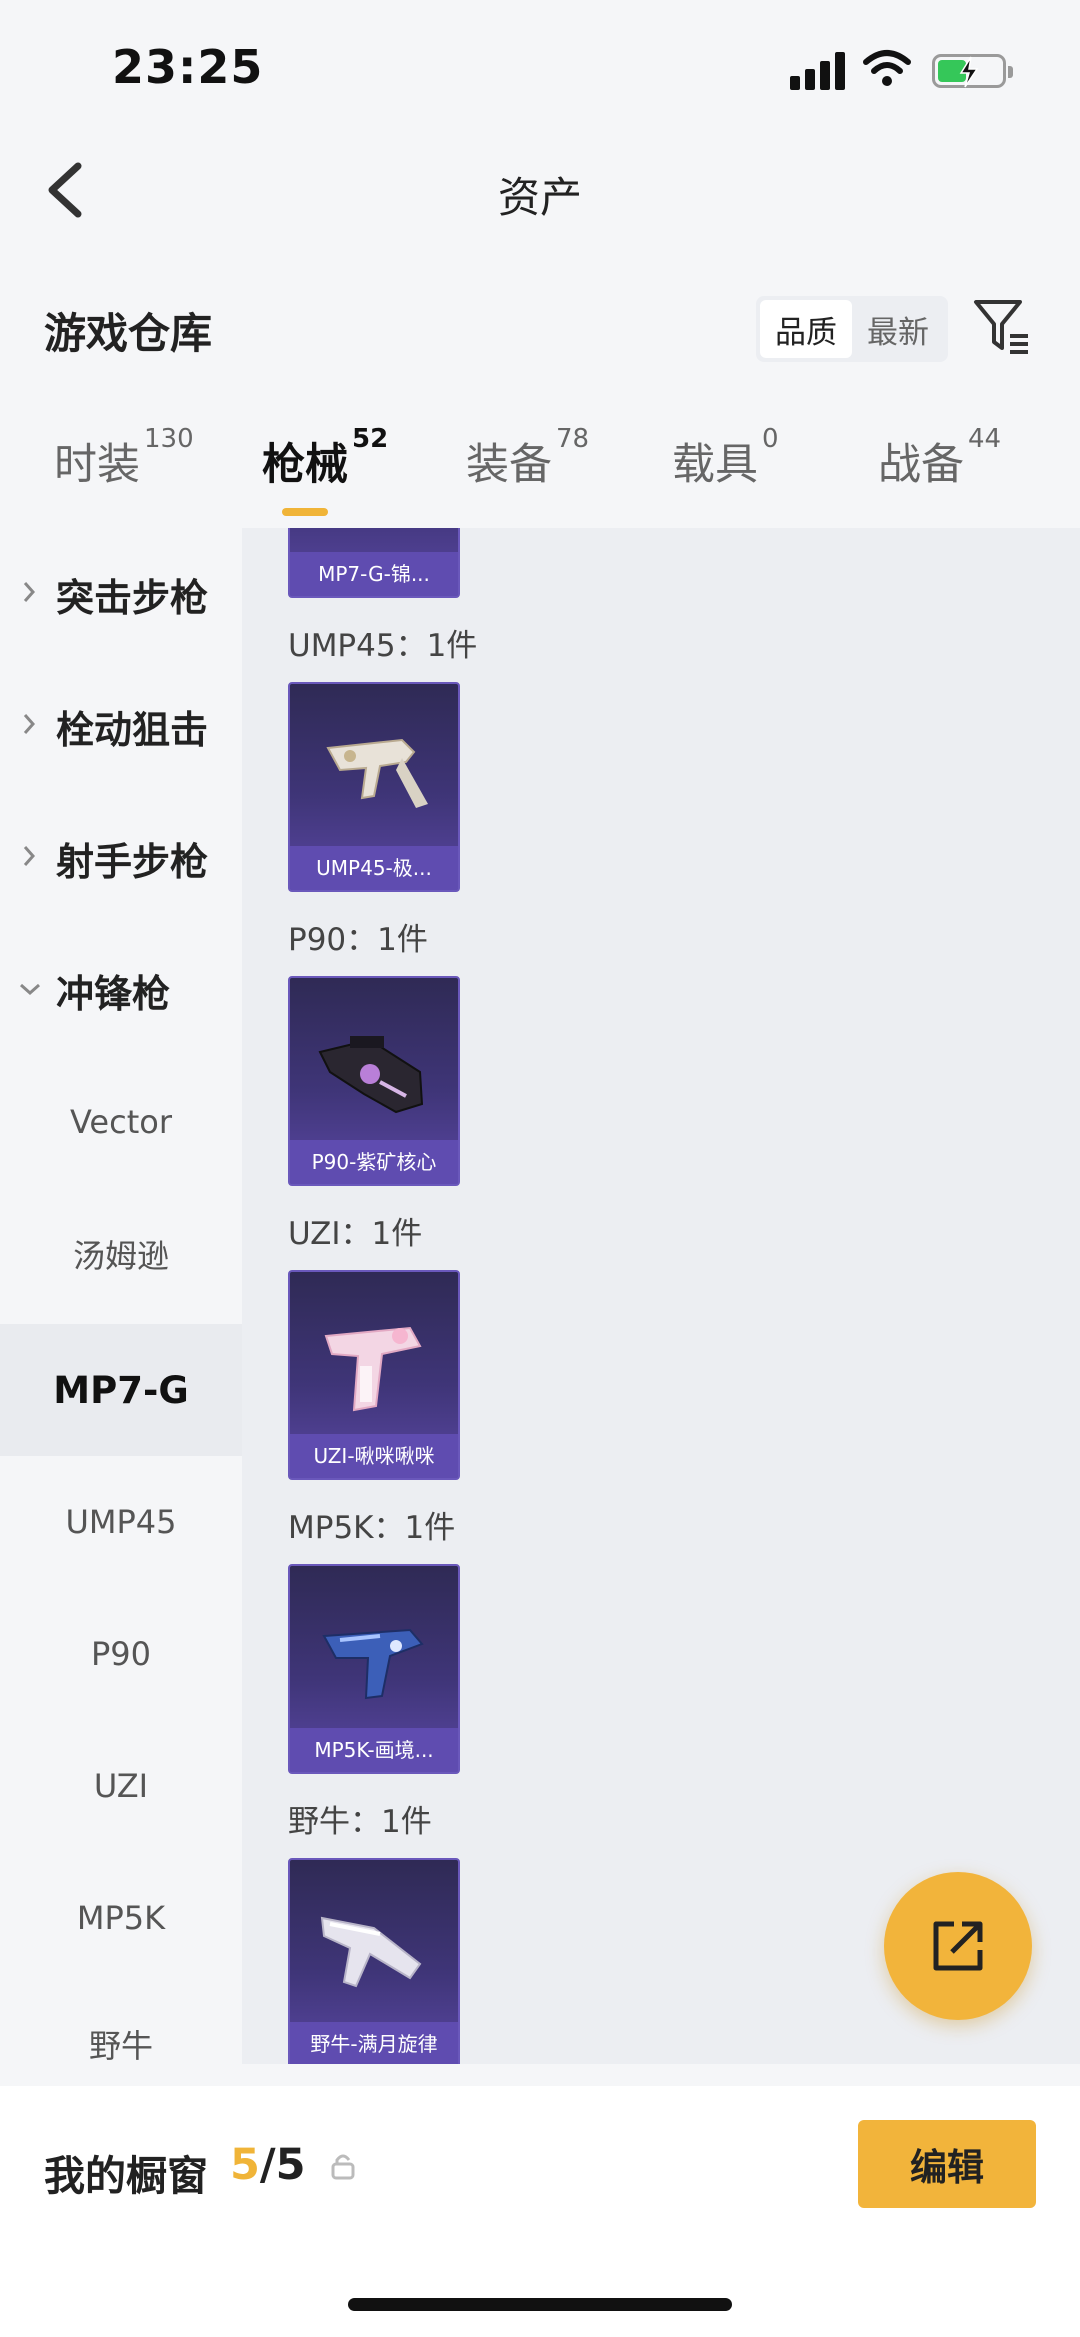 Image resolution: width=1080 pixels, height=2337 pixels. I want to click on mp5k-skin-image, so click(373, 1664).